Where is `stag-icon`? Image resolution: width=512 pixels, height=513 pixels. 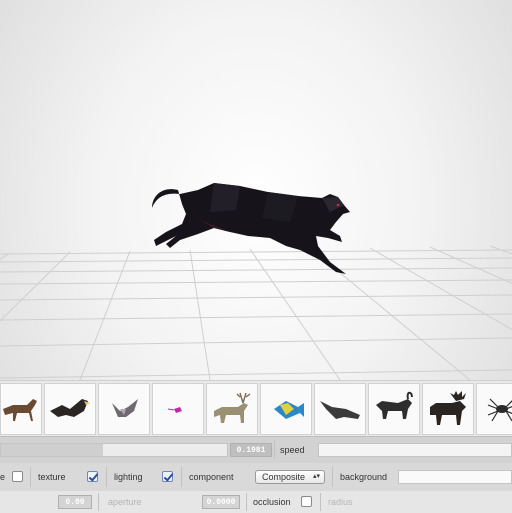 stag-icon is located at coordinates (232, 407).